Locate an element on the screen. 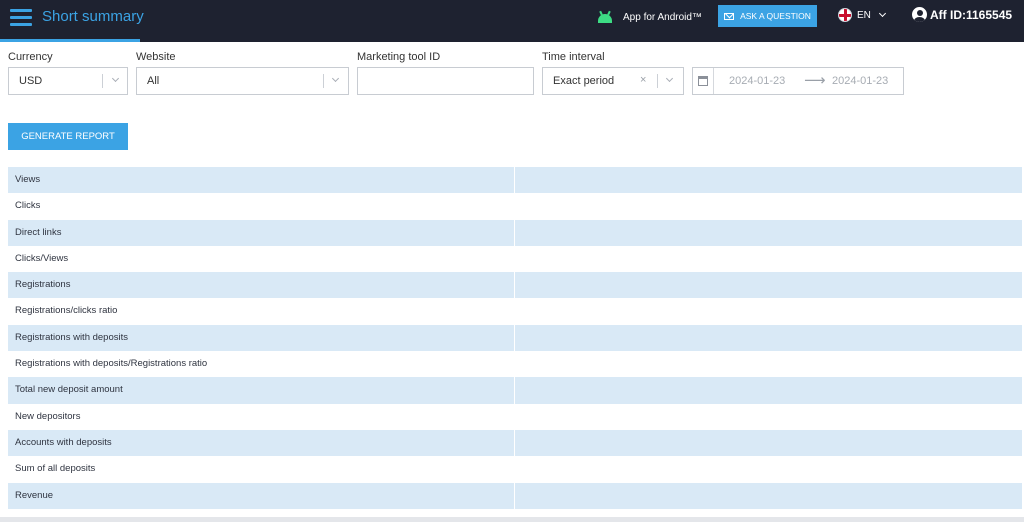  row-label: Total new deposit amount is located at coordinates (261, 390).